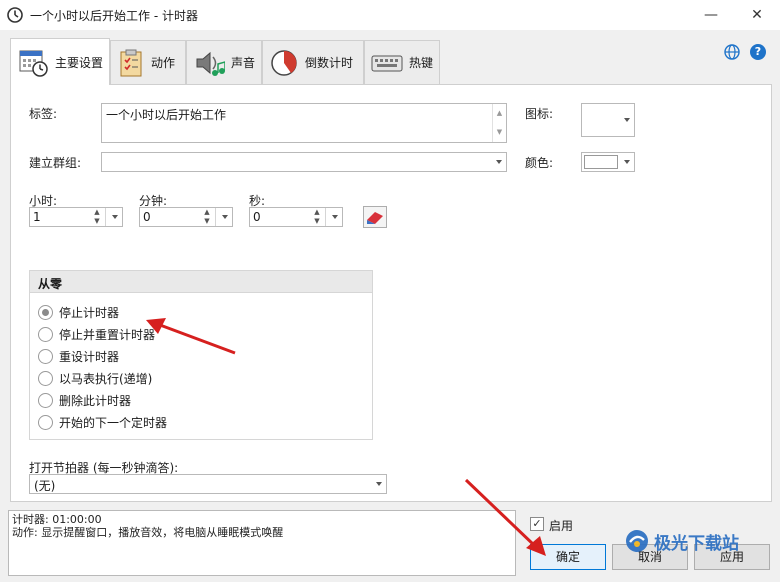 Image resolution: width=780 pixels, height=582 pixels. Describe the element at coordinates (79, 62) in the screenshot. I see `tab-label: 主要设置` at that location.